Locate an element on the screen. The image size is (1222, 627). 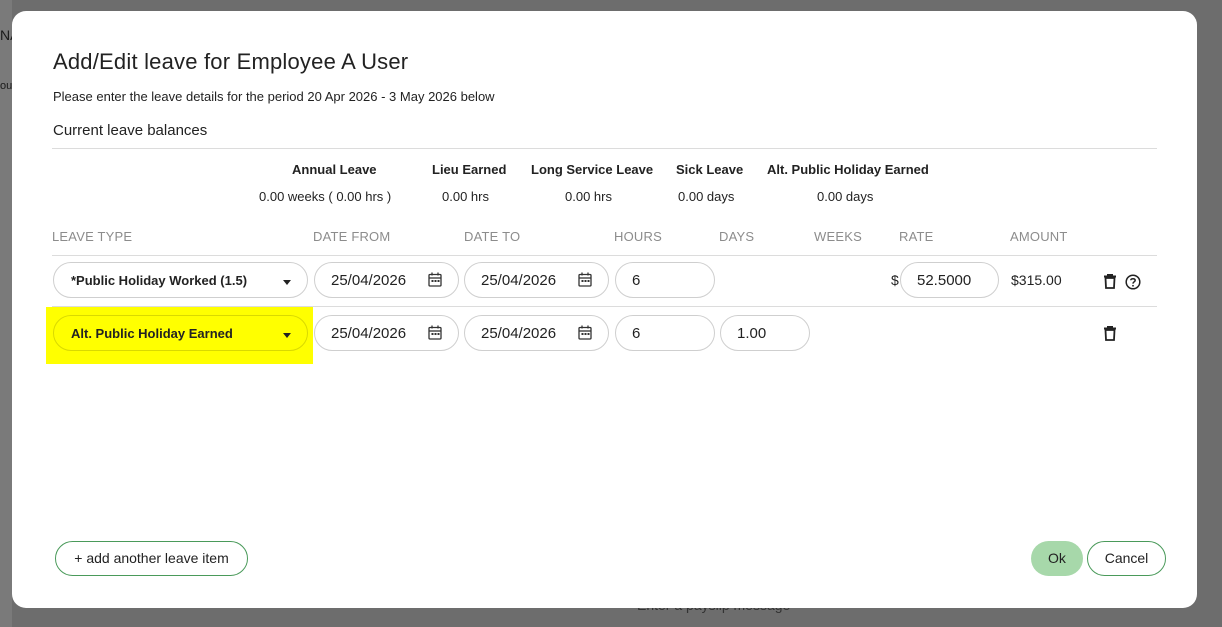
column-header-days: DAYS is located at coordinates (737, 236).